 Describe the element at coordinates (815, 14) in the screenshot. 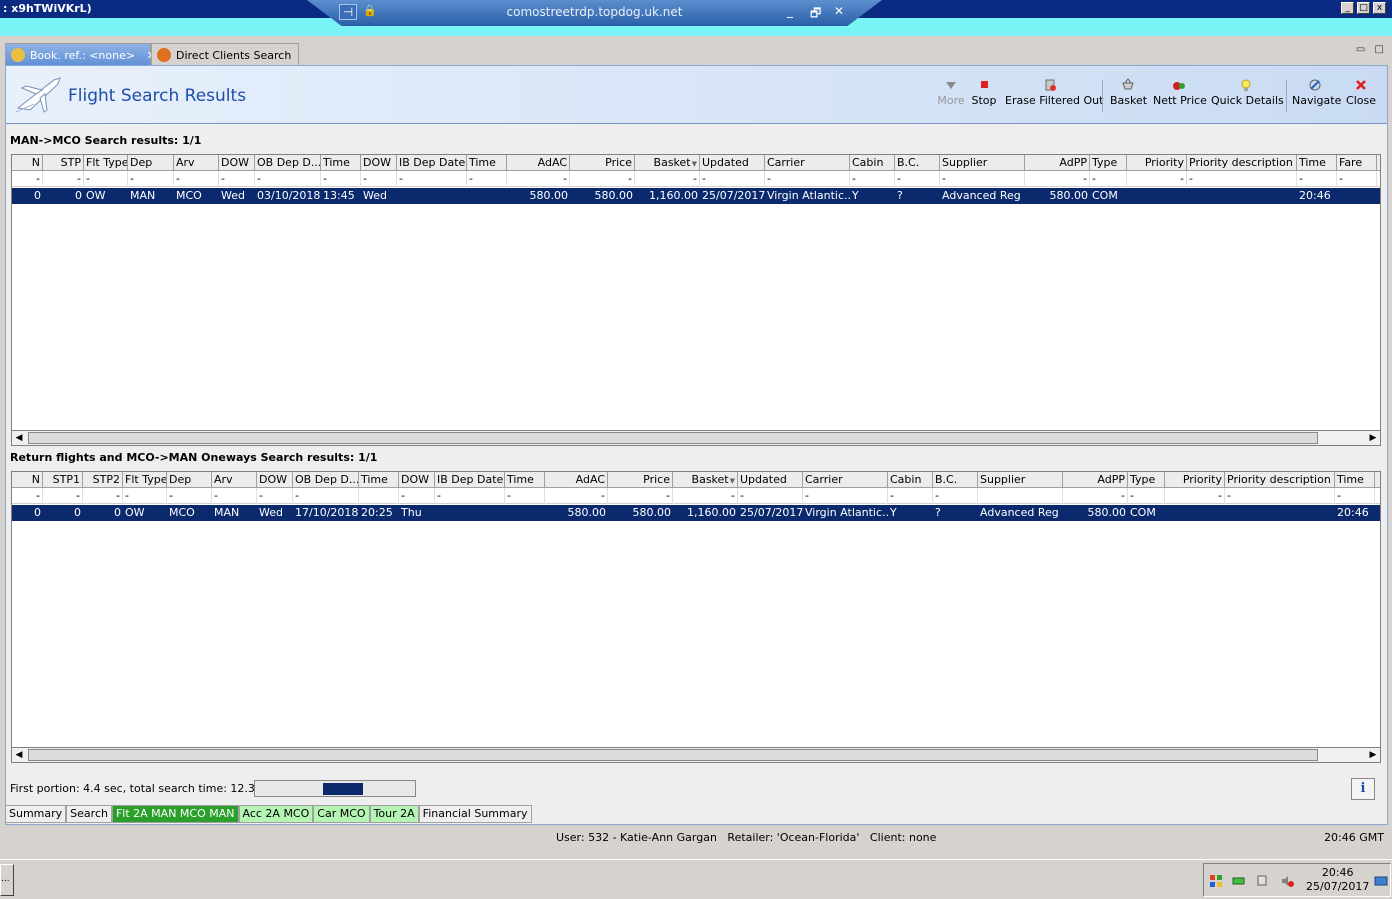

I see `rdp-restore-button: 🗗` at that location.